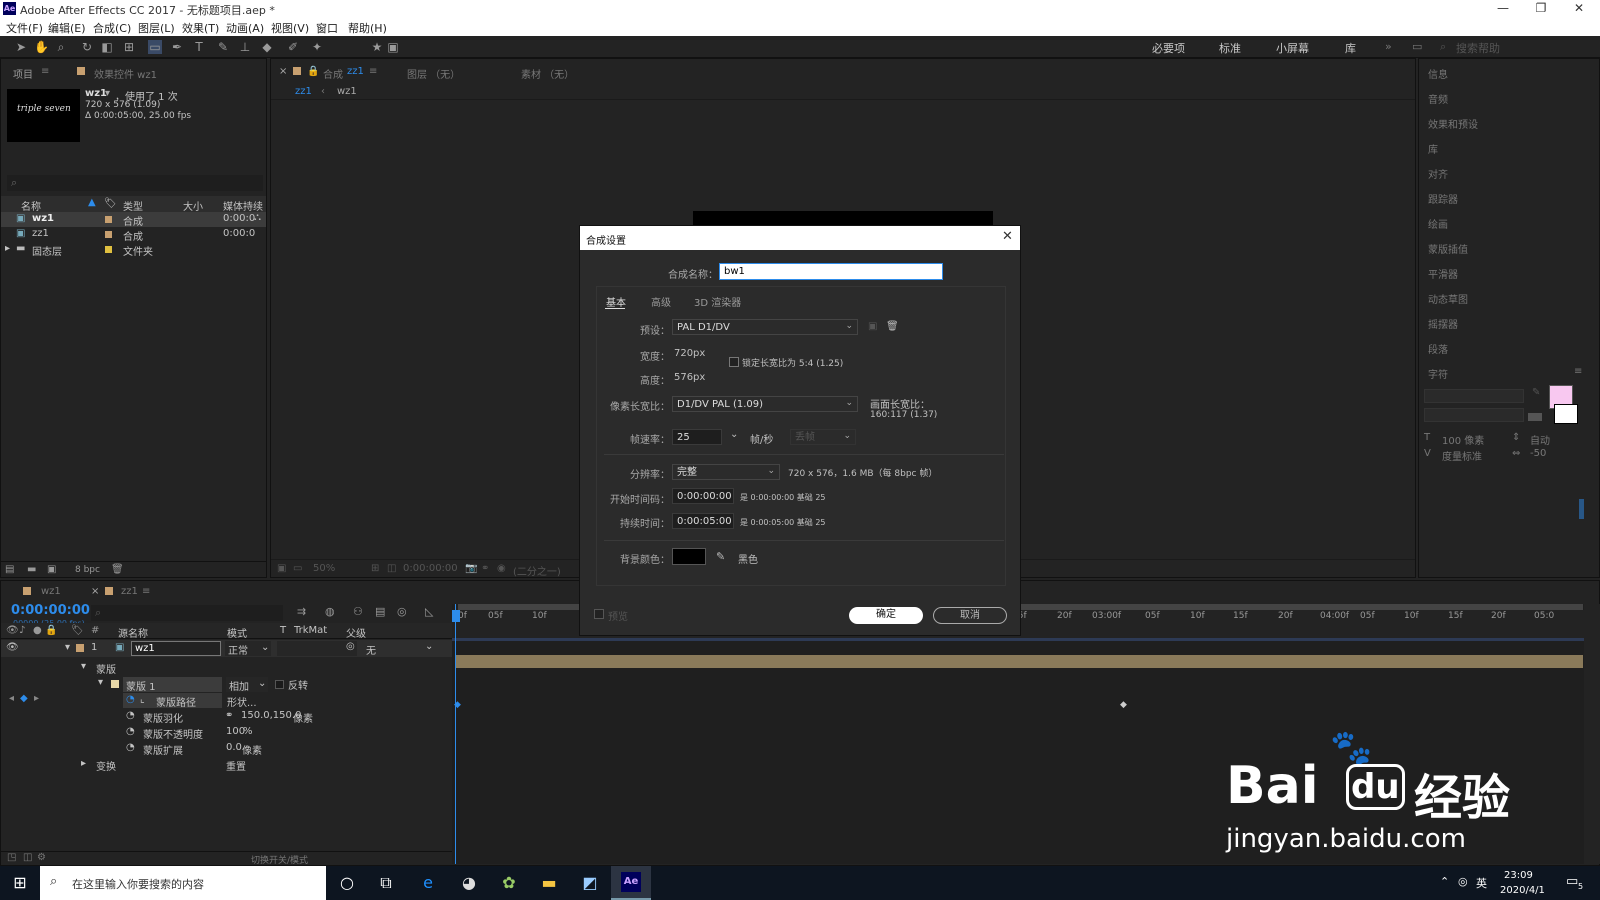 This screenshot has width=1600, height=900. I want to click on minimize-button: —, so click(1503, 9).